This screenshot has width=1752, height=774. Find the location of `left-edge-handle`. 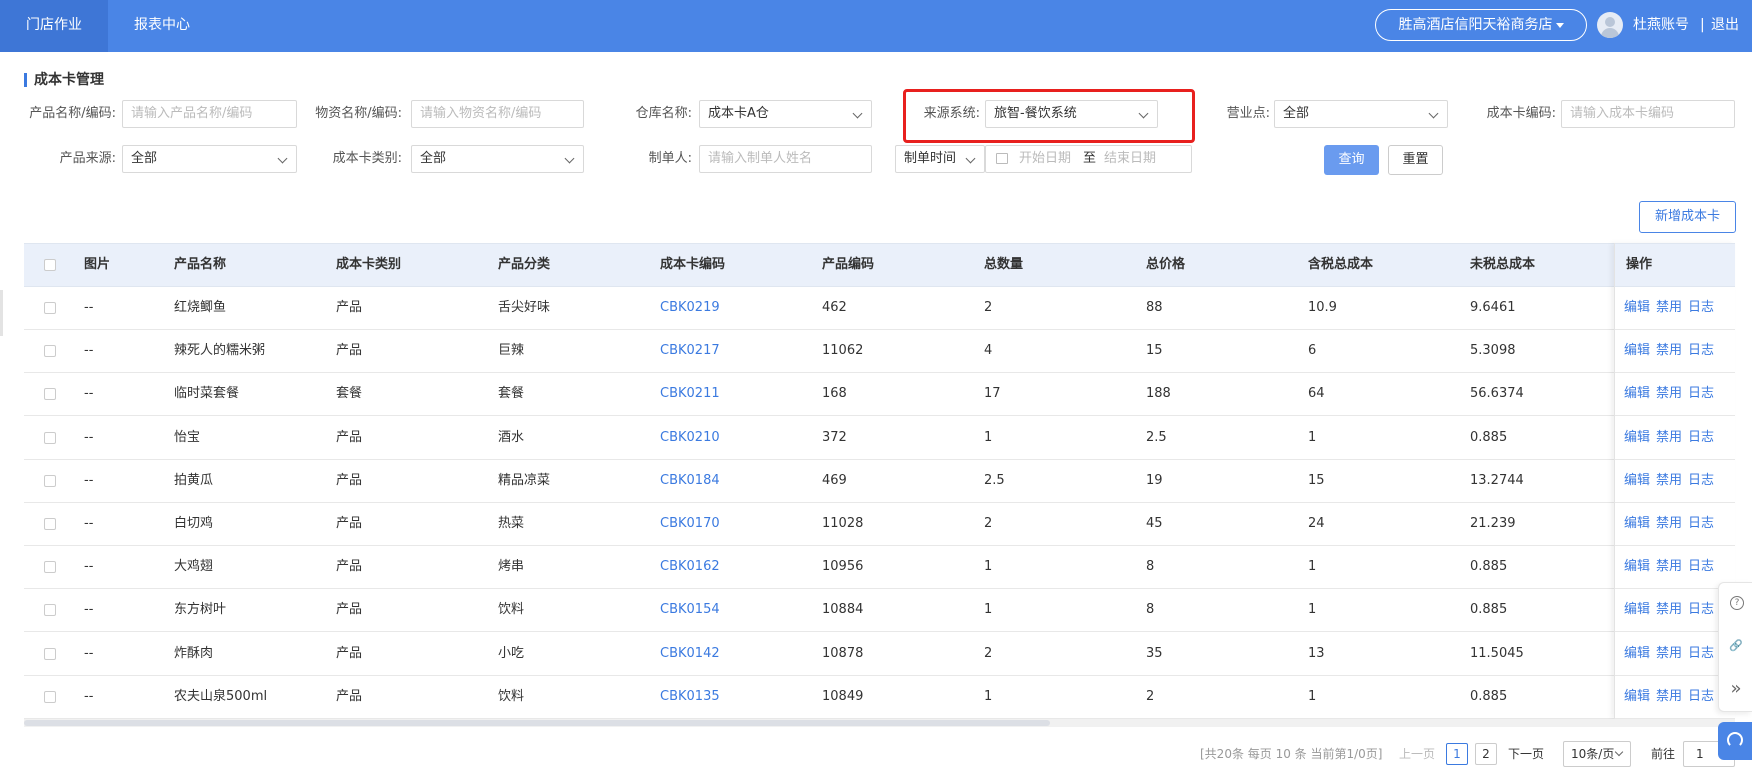

left-edge-handle is located at coordinates (1, 313).